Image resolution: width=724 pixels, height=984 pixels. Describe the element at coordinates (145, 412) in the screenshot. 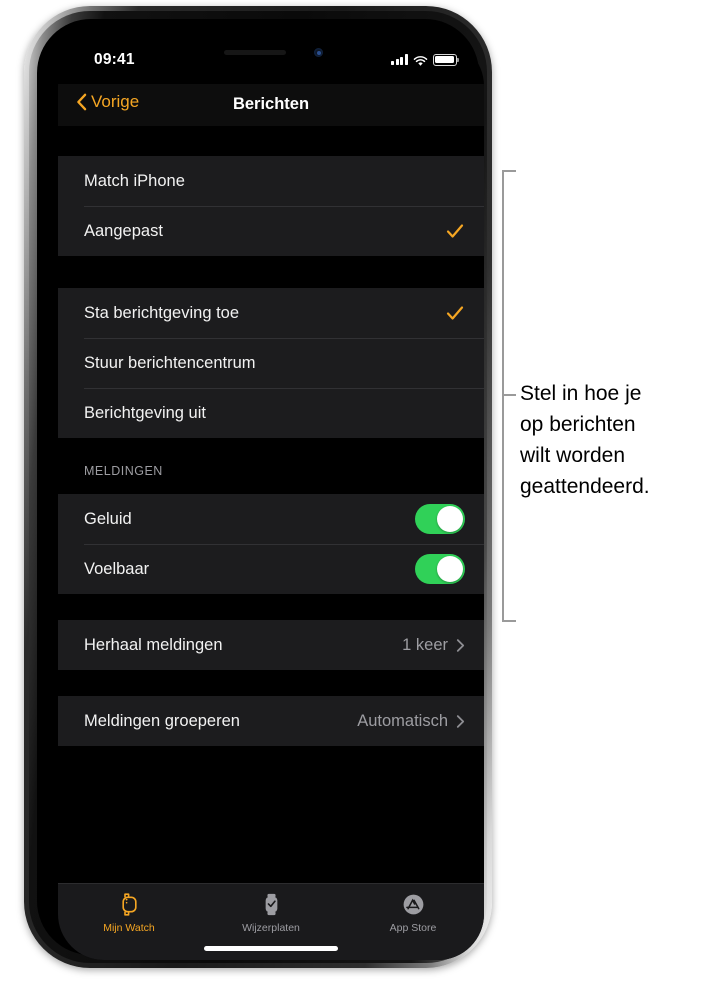

I see `row-label: Berichtgeving uit` at that location.